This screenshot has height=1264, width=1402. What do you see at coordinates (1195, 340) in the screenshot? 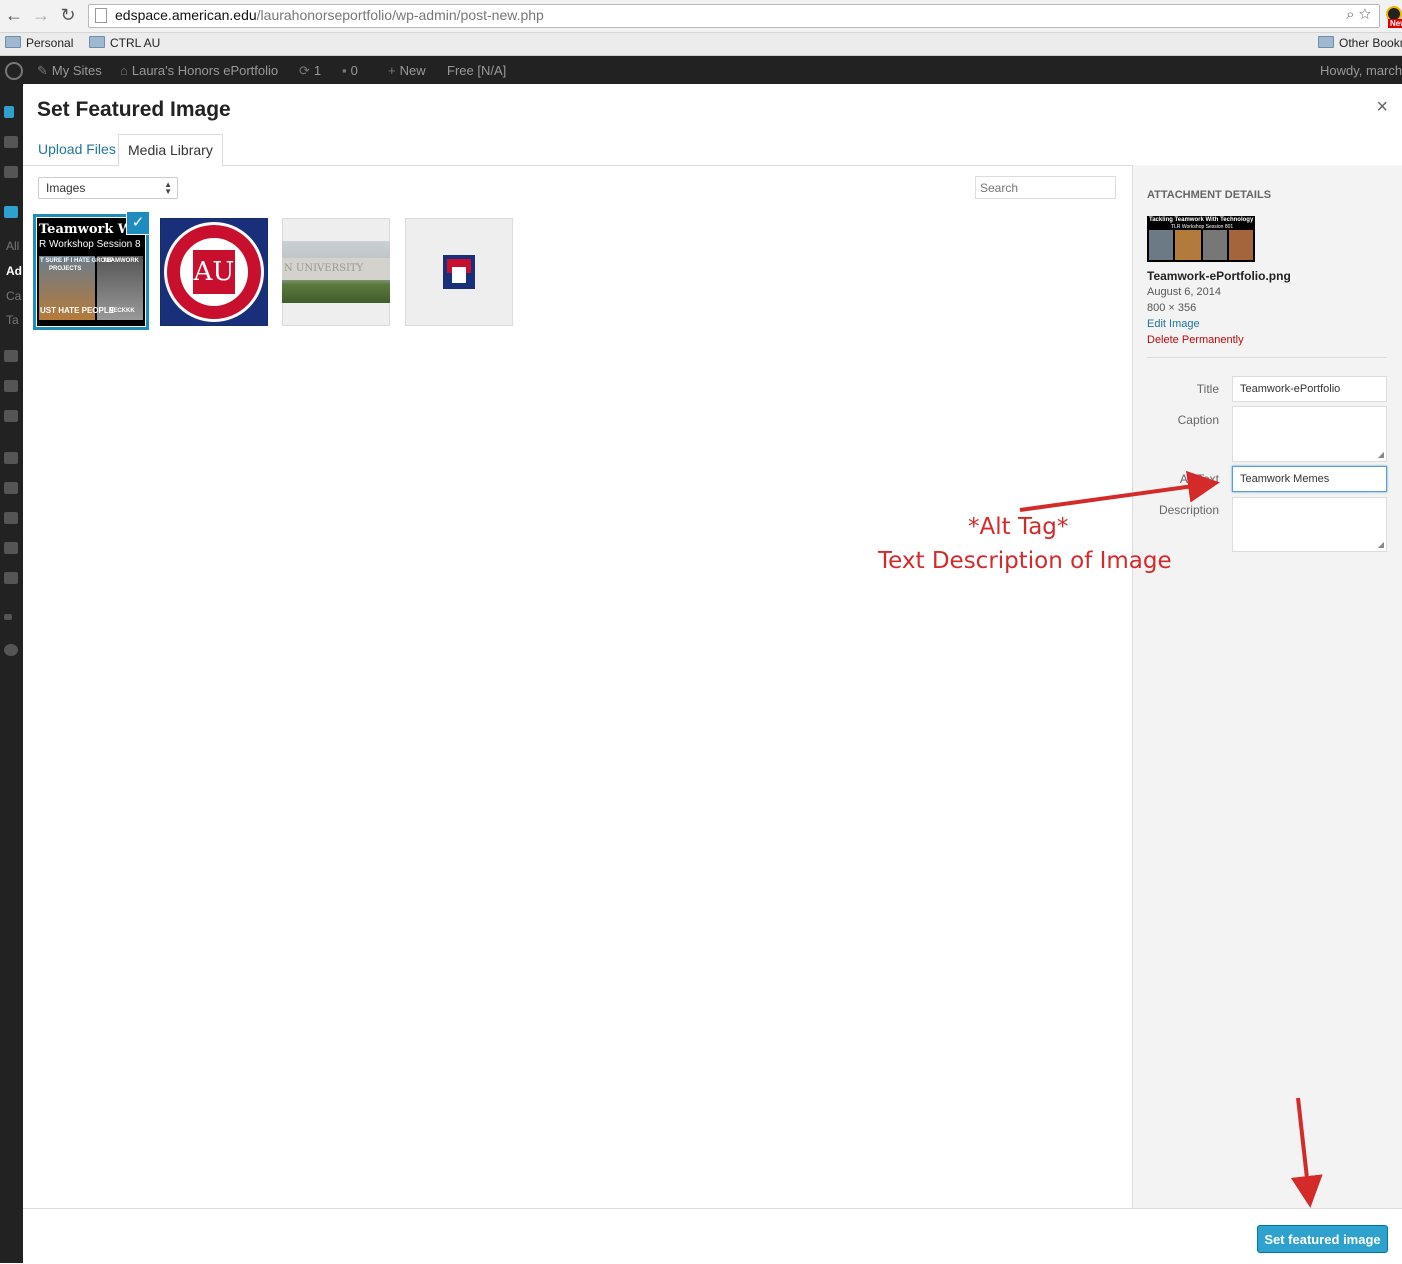
I see `delete-permanently-link: Delete Permanently` at bounding box center [1195, 340].